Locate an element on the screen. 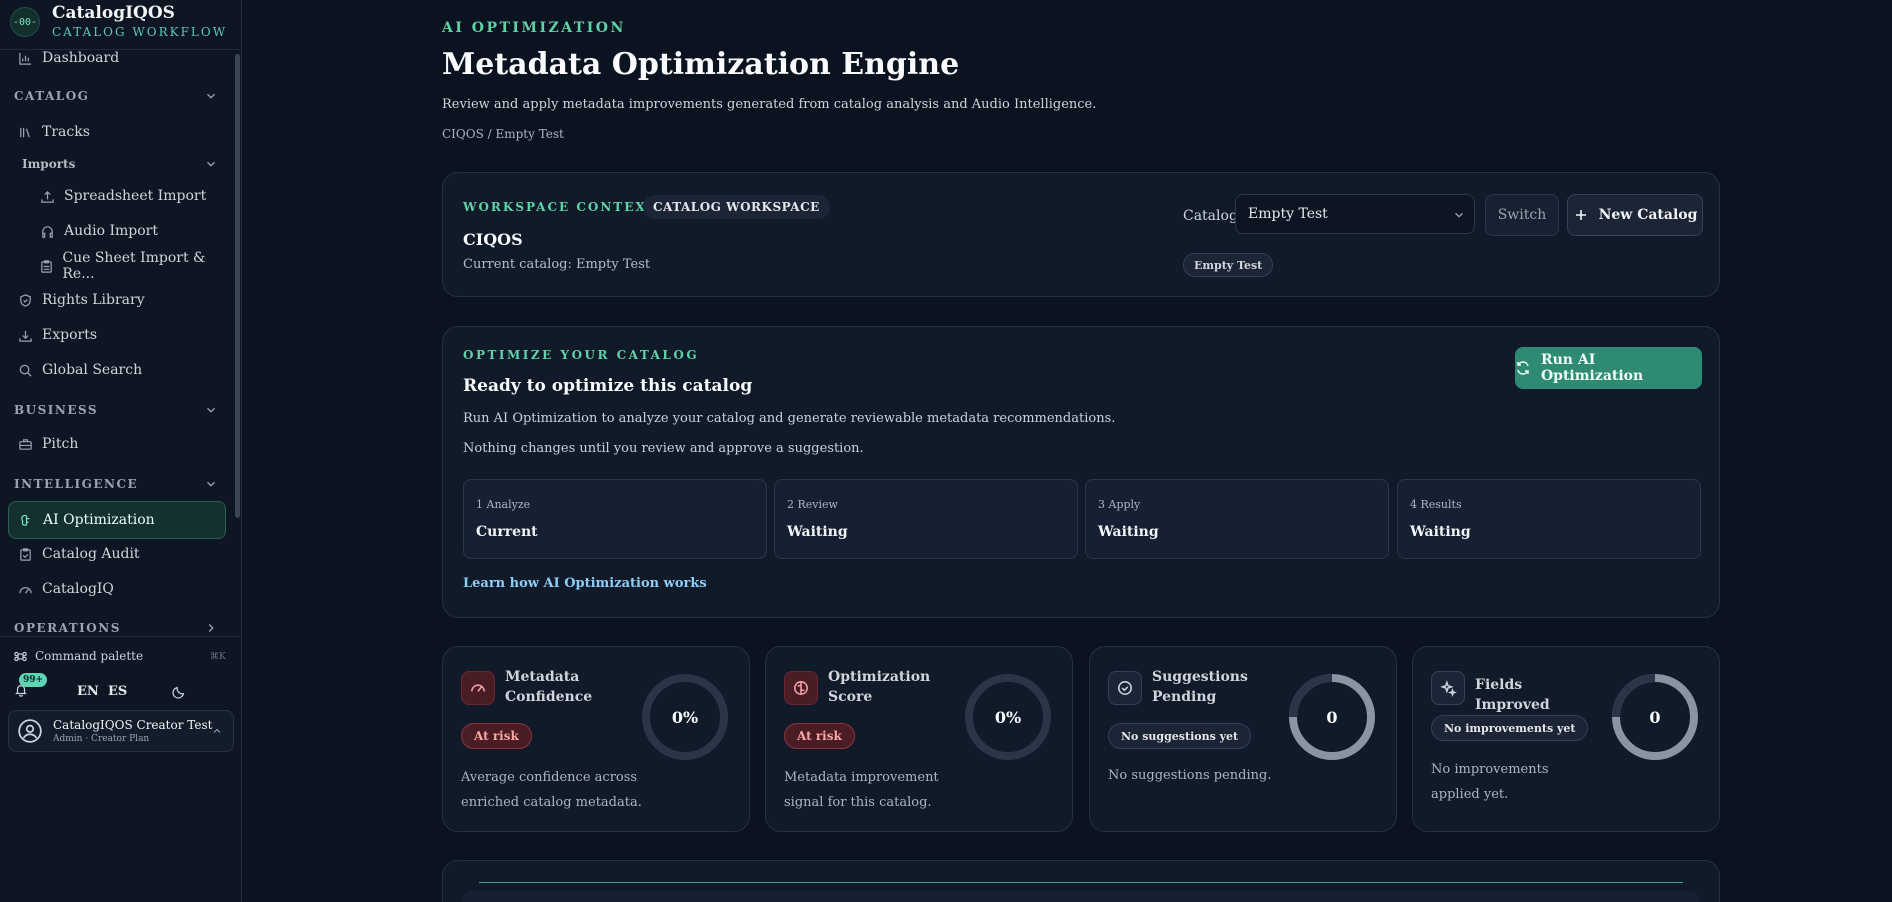  step-apply: 3 Apply Waiting is located at coordinates (1237, 519).